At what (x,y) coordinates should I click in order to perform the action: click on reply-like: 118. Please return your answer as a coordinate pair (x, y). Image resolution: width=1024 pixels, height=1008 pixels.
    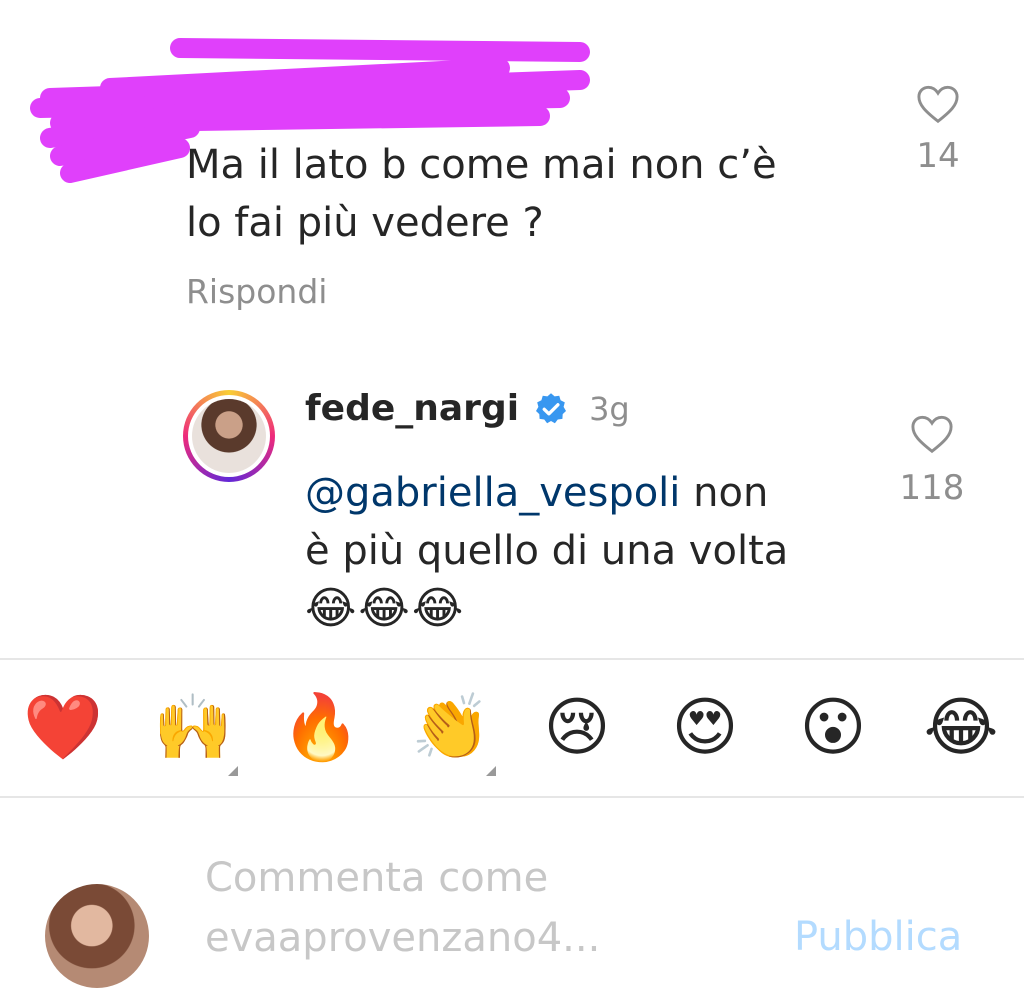
    Looking at the image, I should click on (932, 461).